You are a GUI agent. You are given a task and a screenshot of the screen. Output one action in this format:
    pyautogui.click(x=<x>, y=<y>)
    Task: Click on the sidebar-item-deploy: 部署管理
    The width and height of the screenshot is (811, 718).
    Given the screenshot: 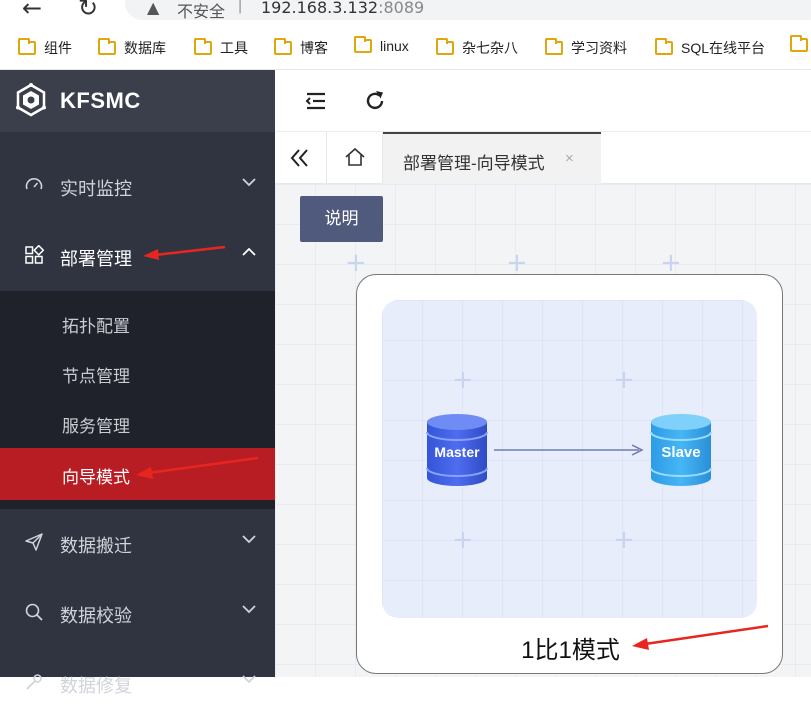 What is the action you would take?
    pyautogui.click(x=137, y=256)
    